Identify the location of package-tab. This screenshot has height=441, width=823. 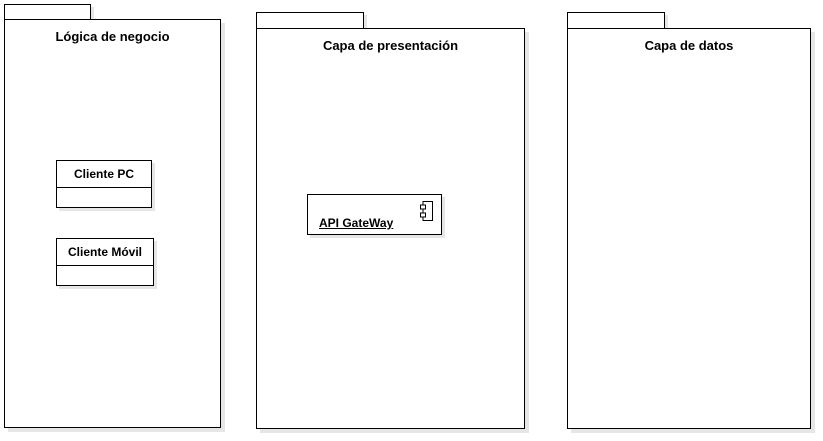
(616, 20).